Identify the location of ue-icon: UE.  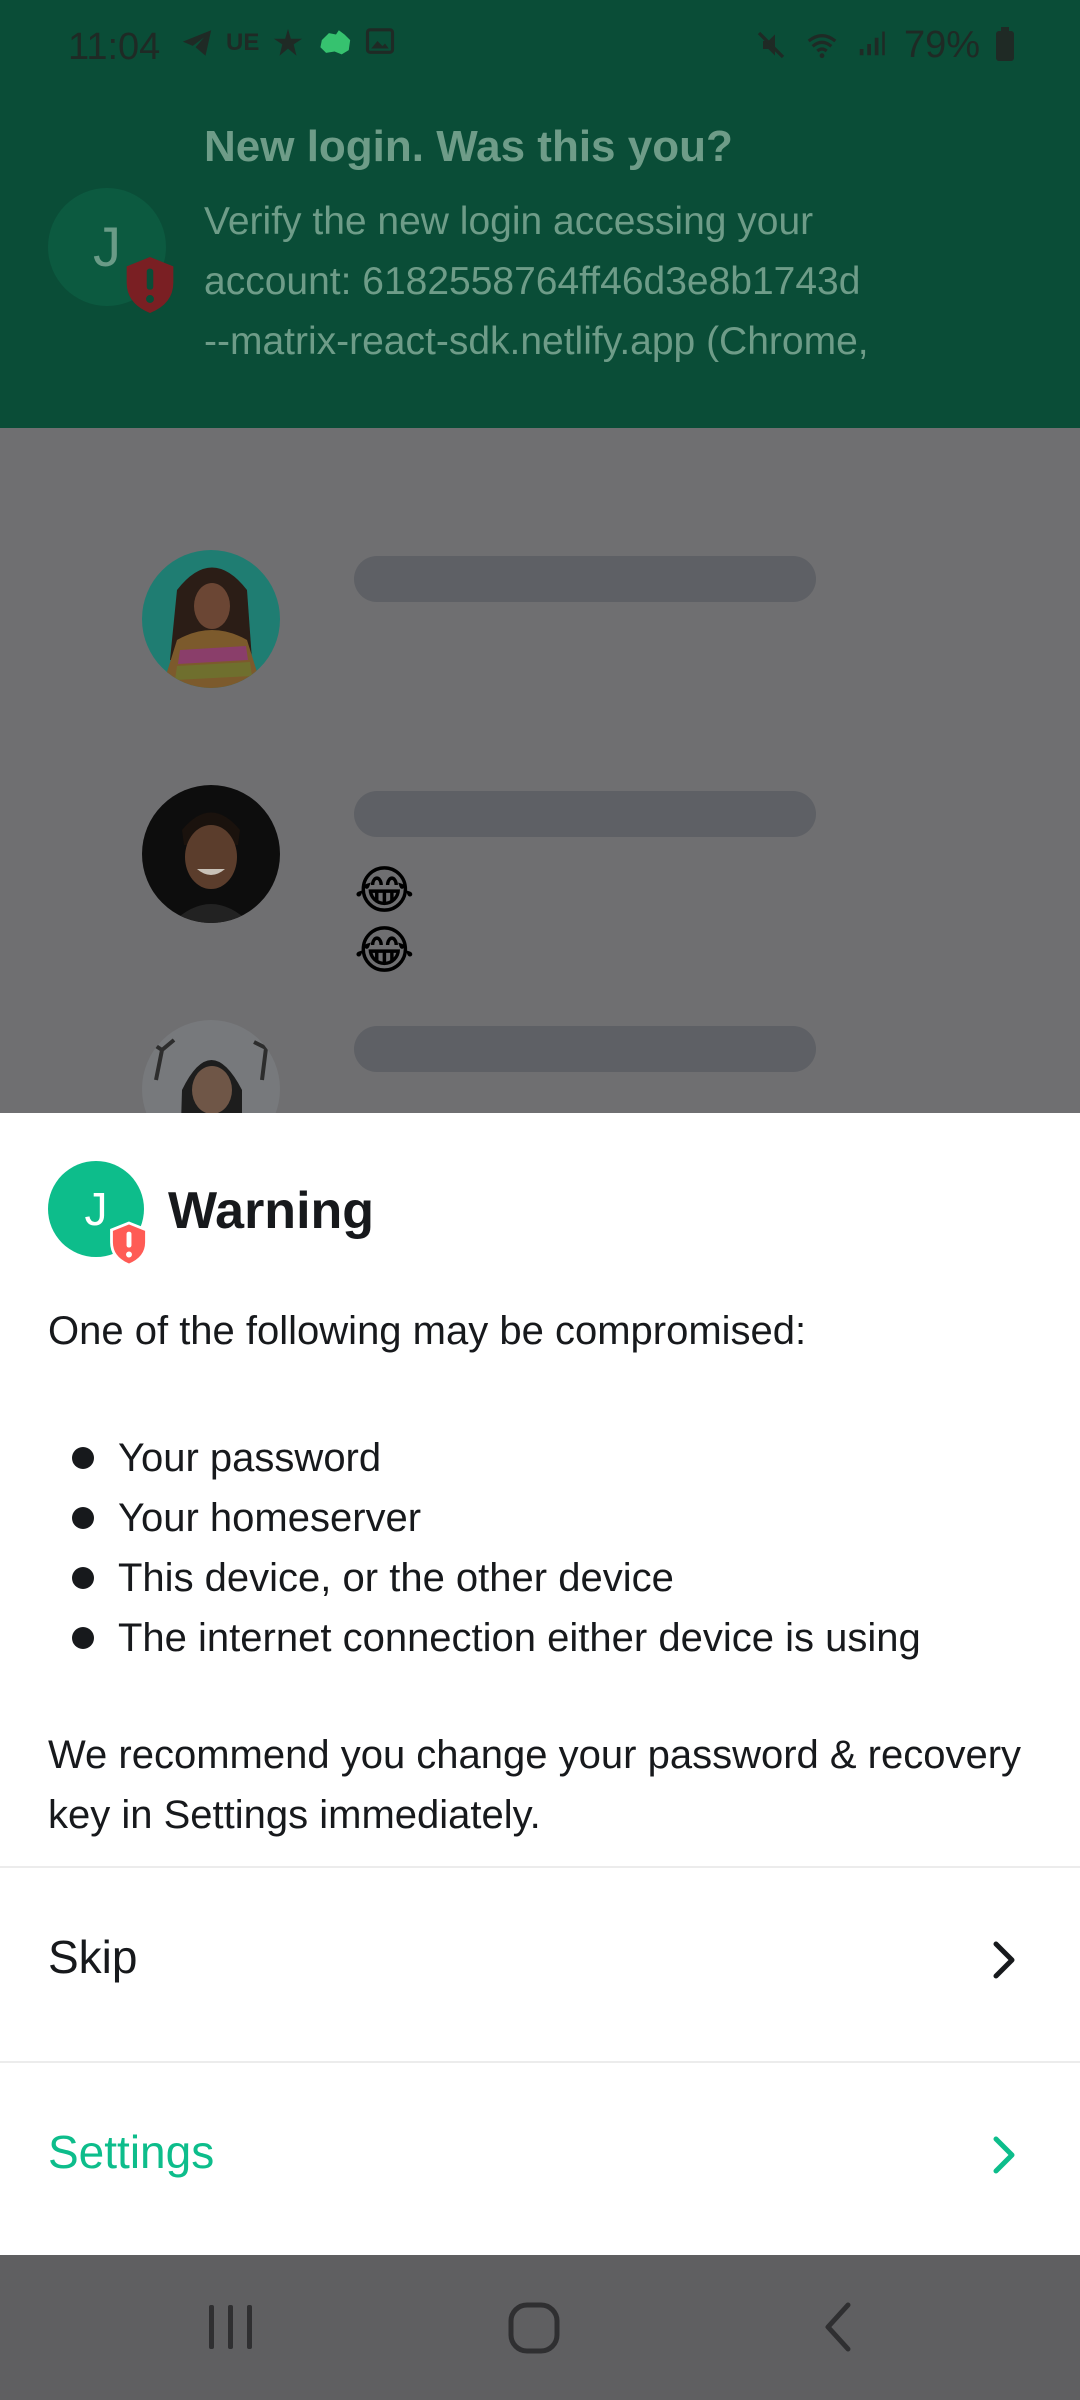
(243, 42).